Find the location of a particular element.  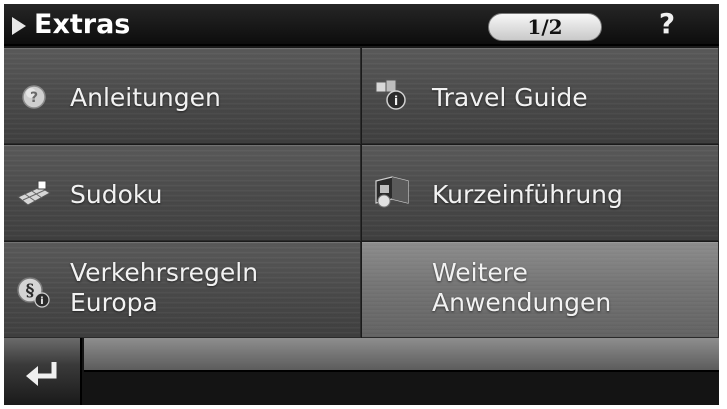

menu-item-verkehrsregeln-europa: § i Verkehrsregeln Europa is located at coordinates (182, 290).